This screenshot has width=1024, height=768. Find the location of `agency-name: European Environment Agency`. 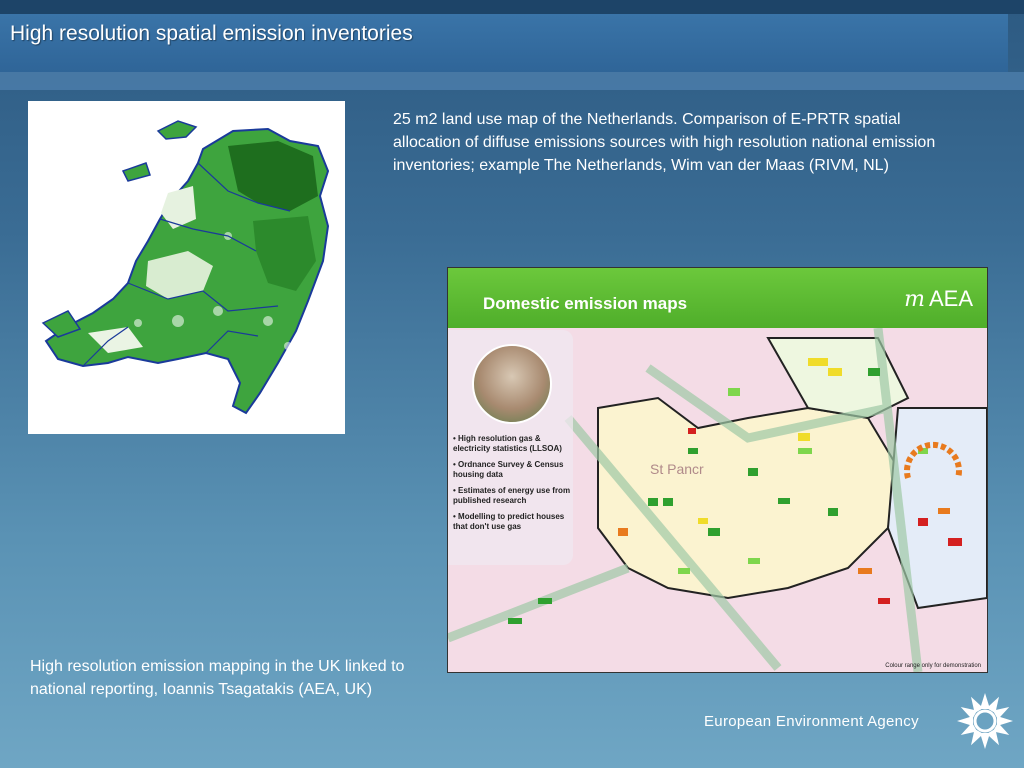

agency-name: European Environment Agency is located at coordinates (811, 721).